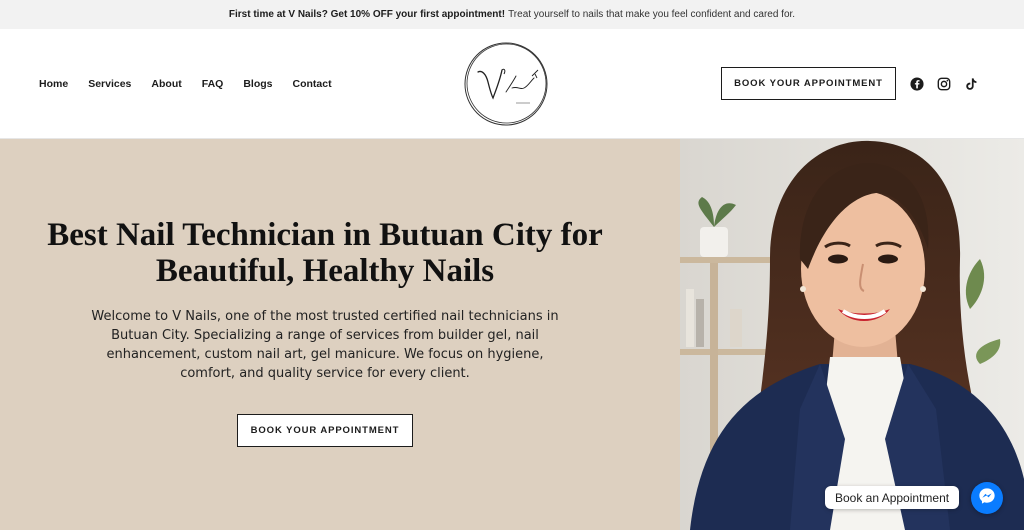 This screenshot has height=530, width=1024. Describe the element at coordinates (917, 84) in the screenshot. I see `facebook-icon` at that location.